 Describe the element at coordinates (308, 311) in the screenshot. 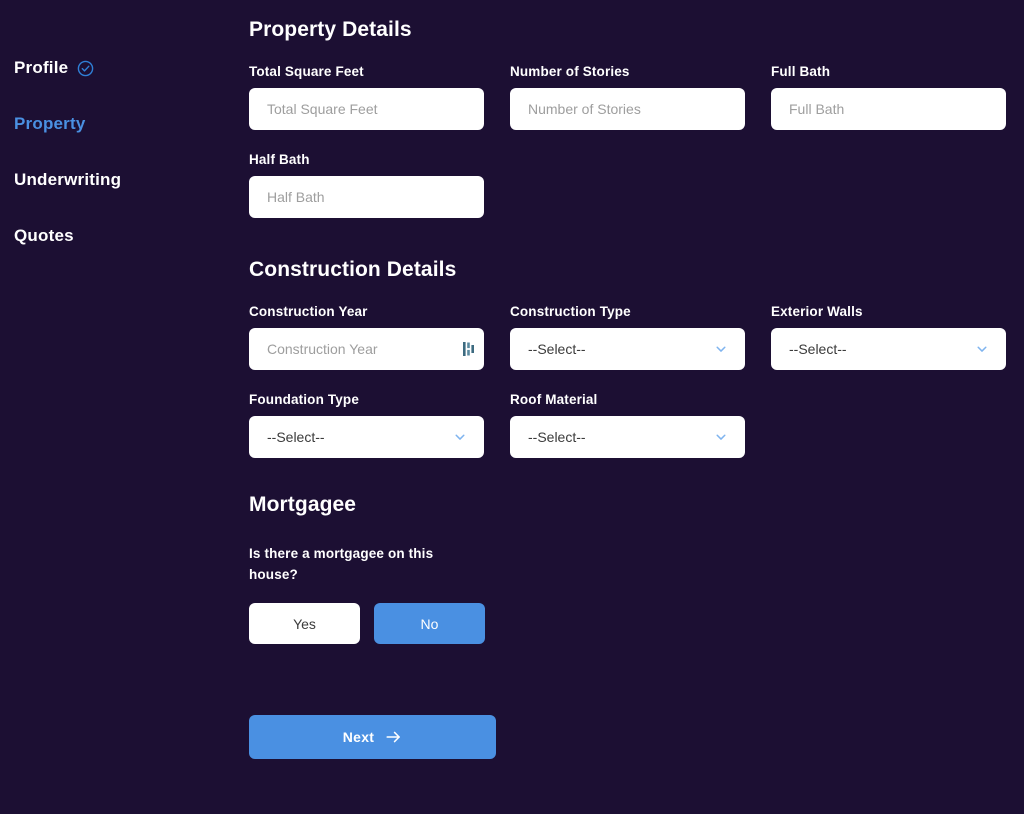

I see `field-label: Construction Year` at that location.